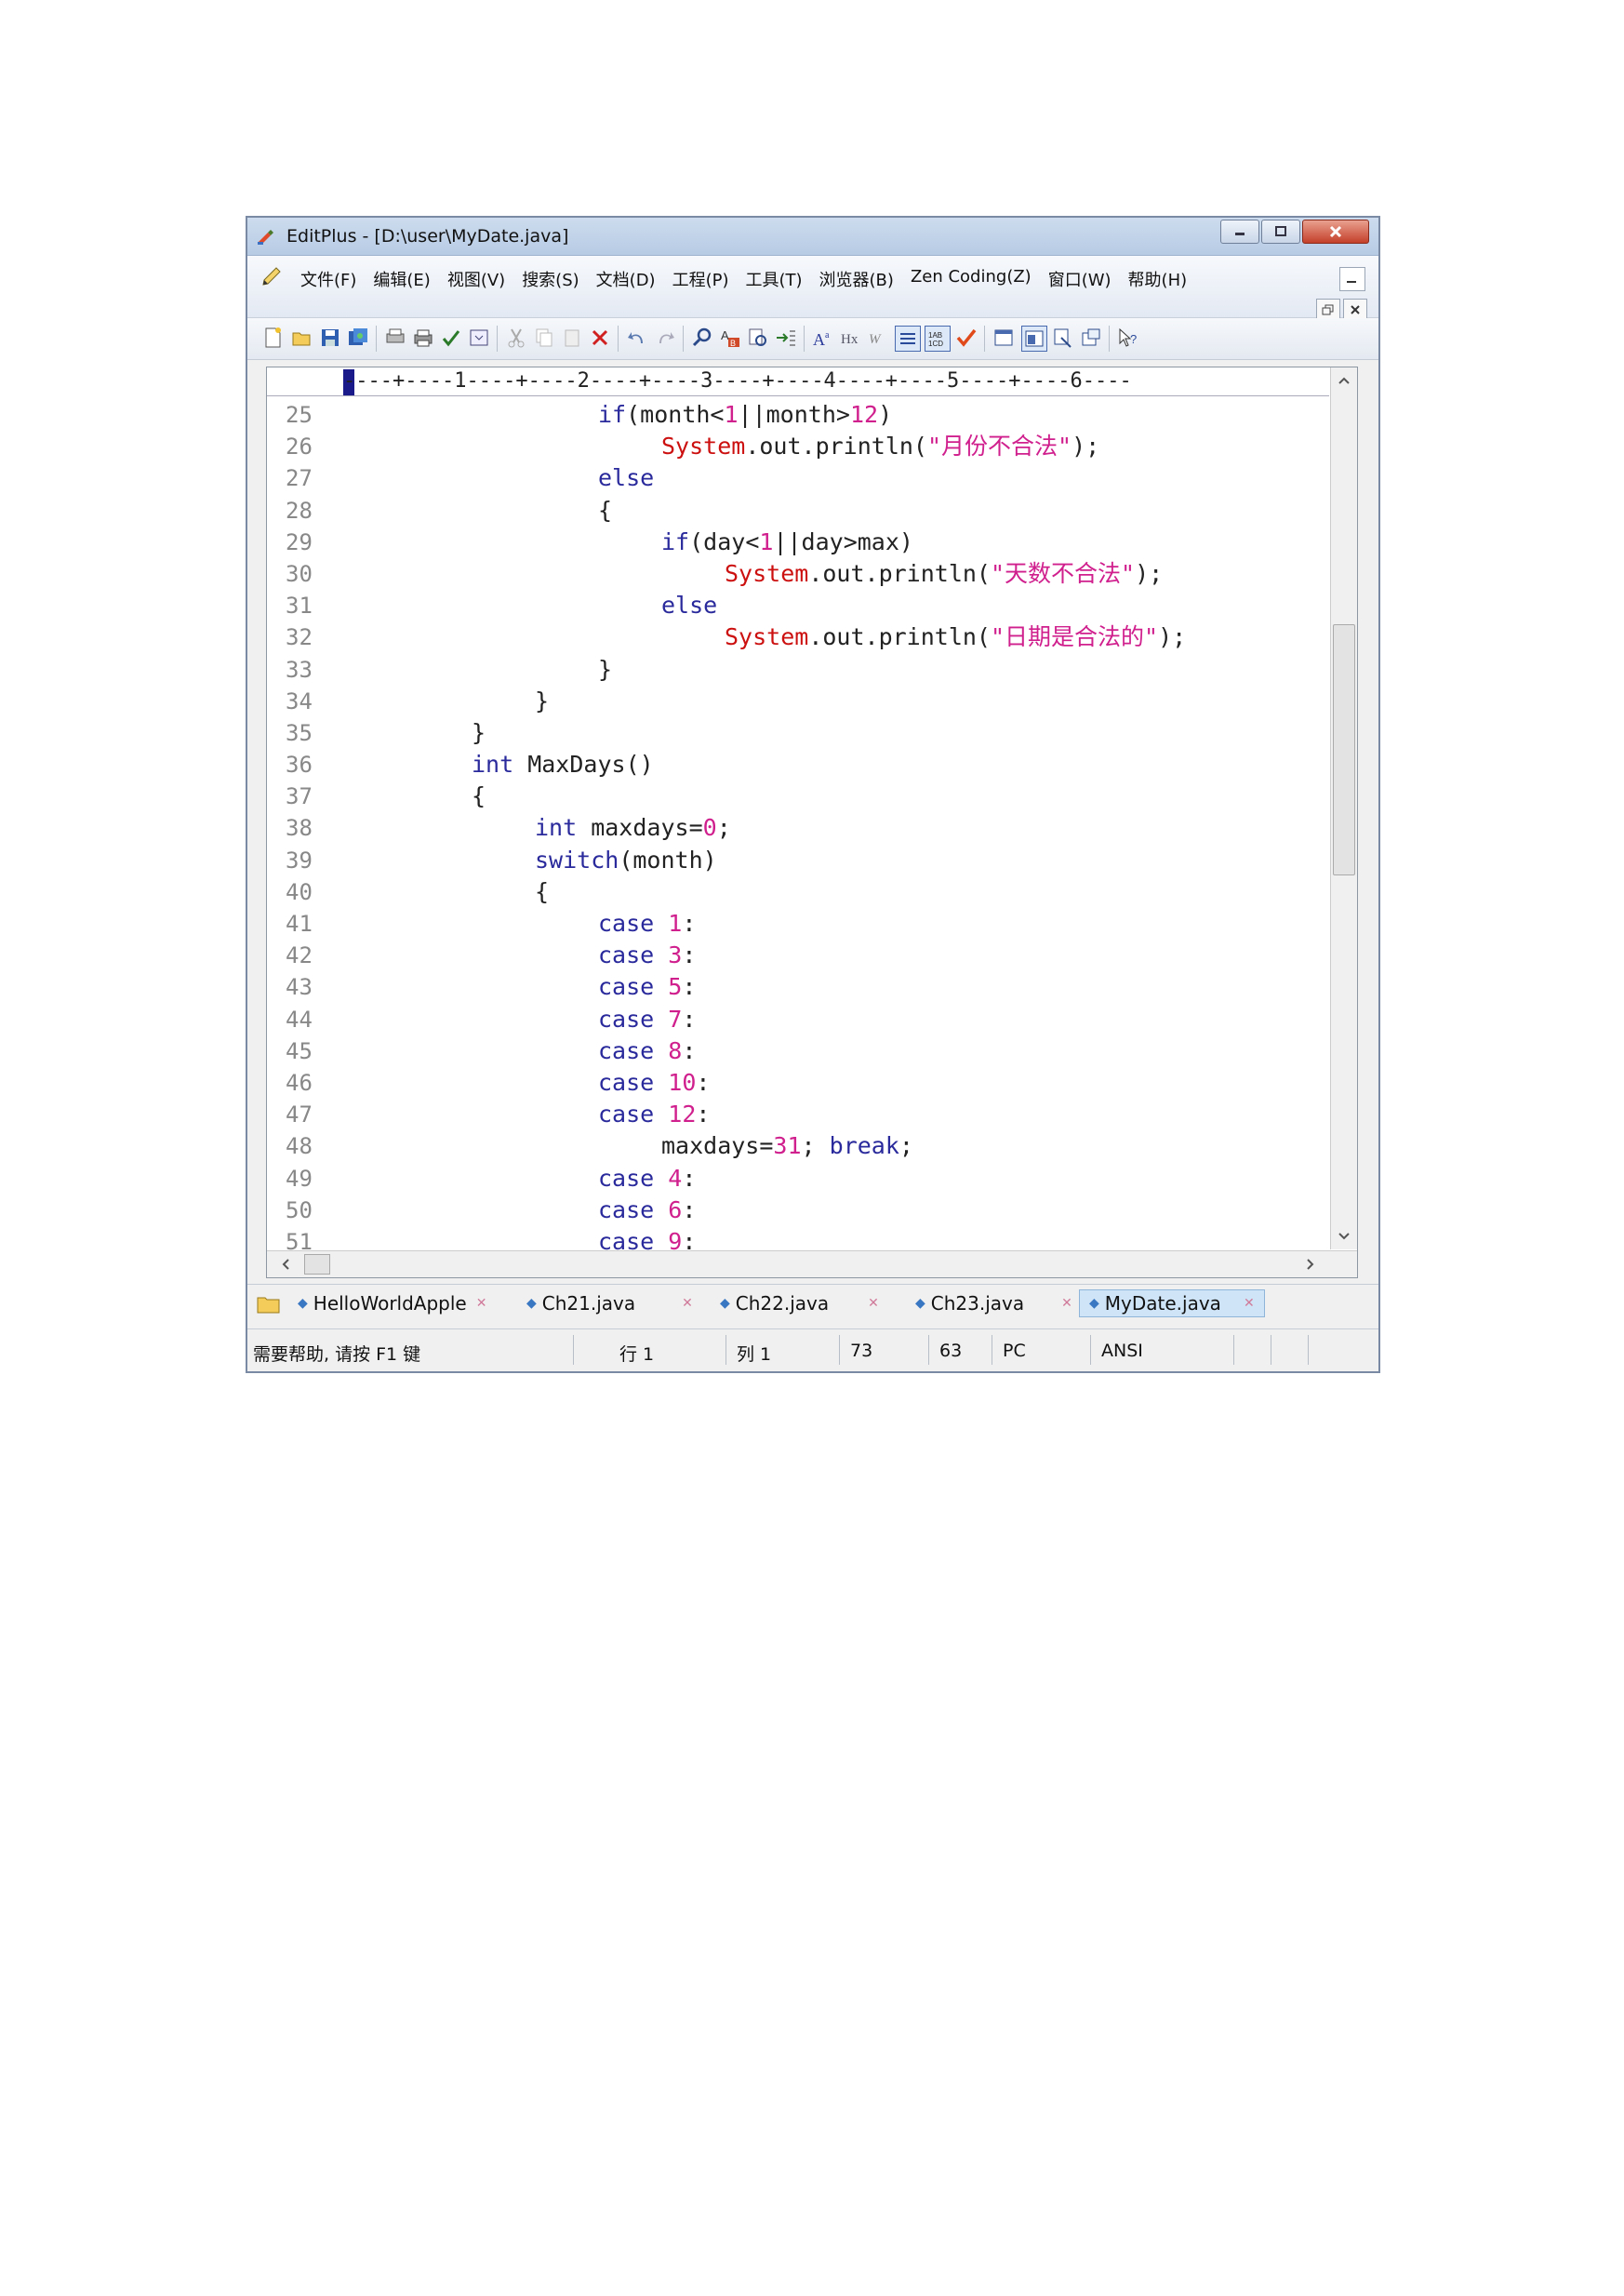 Image resolution: width=1624 pixels, height=2296 pixels. I want to click on code-line: 43 case 5:, so click(798, 987).